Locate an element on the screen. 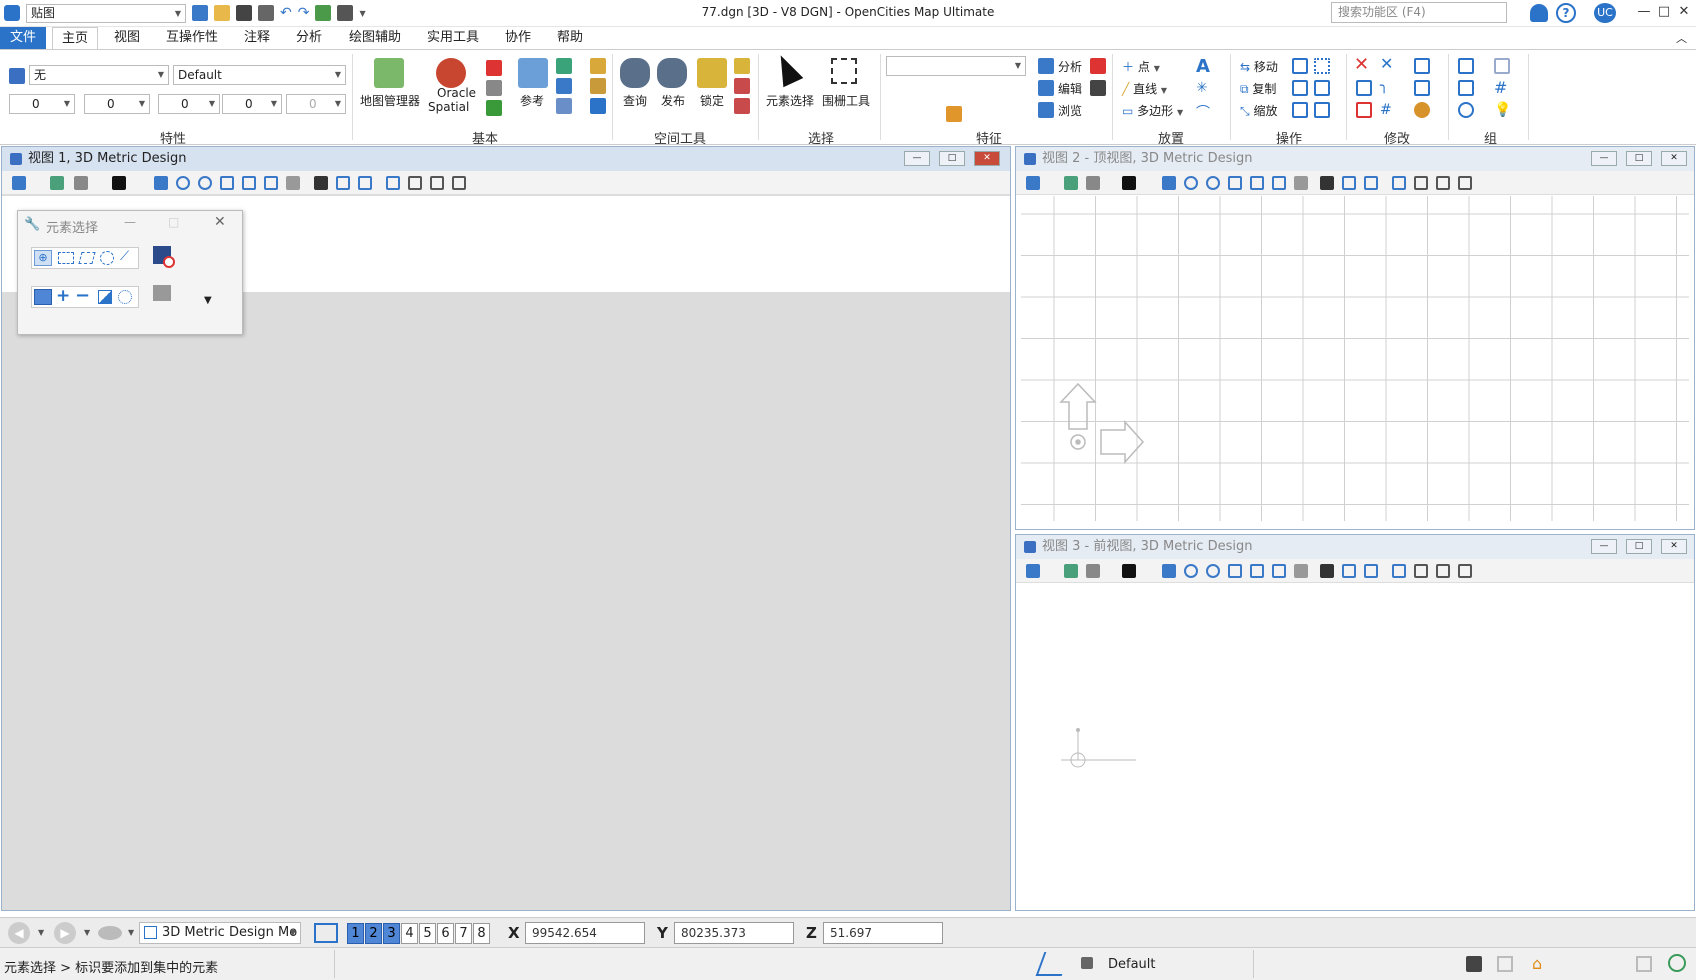 Image resolution: width=1696 pixels, height=980 pixels. trim-icon: ✕ is located at coordinates (1386, 63).